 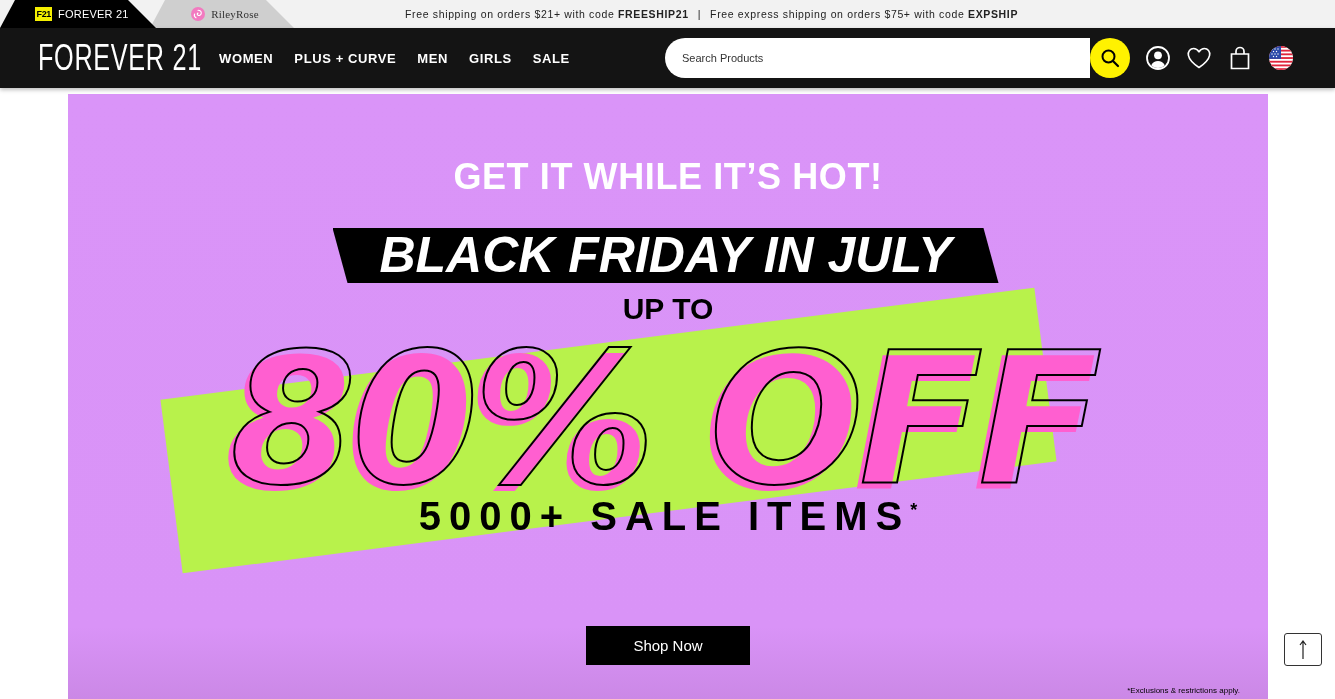 I want to click on bag-icon, so click(x=1240, y=58).